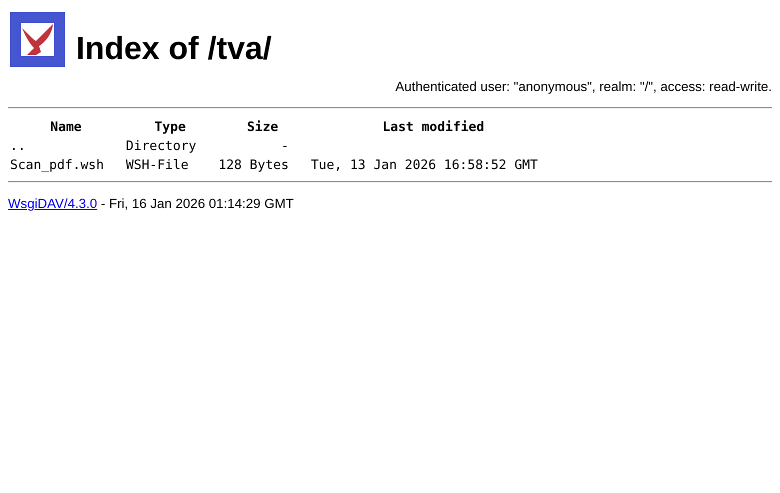 The width and height of the screenshot is (780, 493). I want to click on column-header: Type, so click(170, 128).